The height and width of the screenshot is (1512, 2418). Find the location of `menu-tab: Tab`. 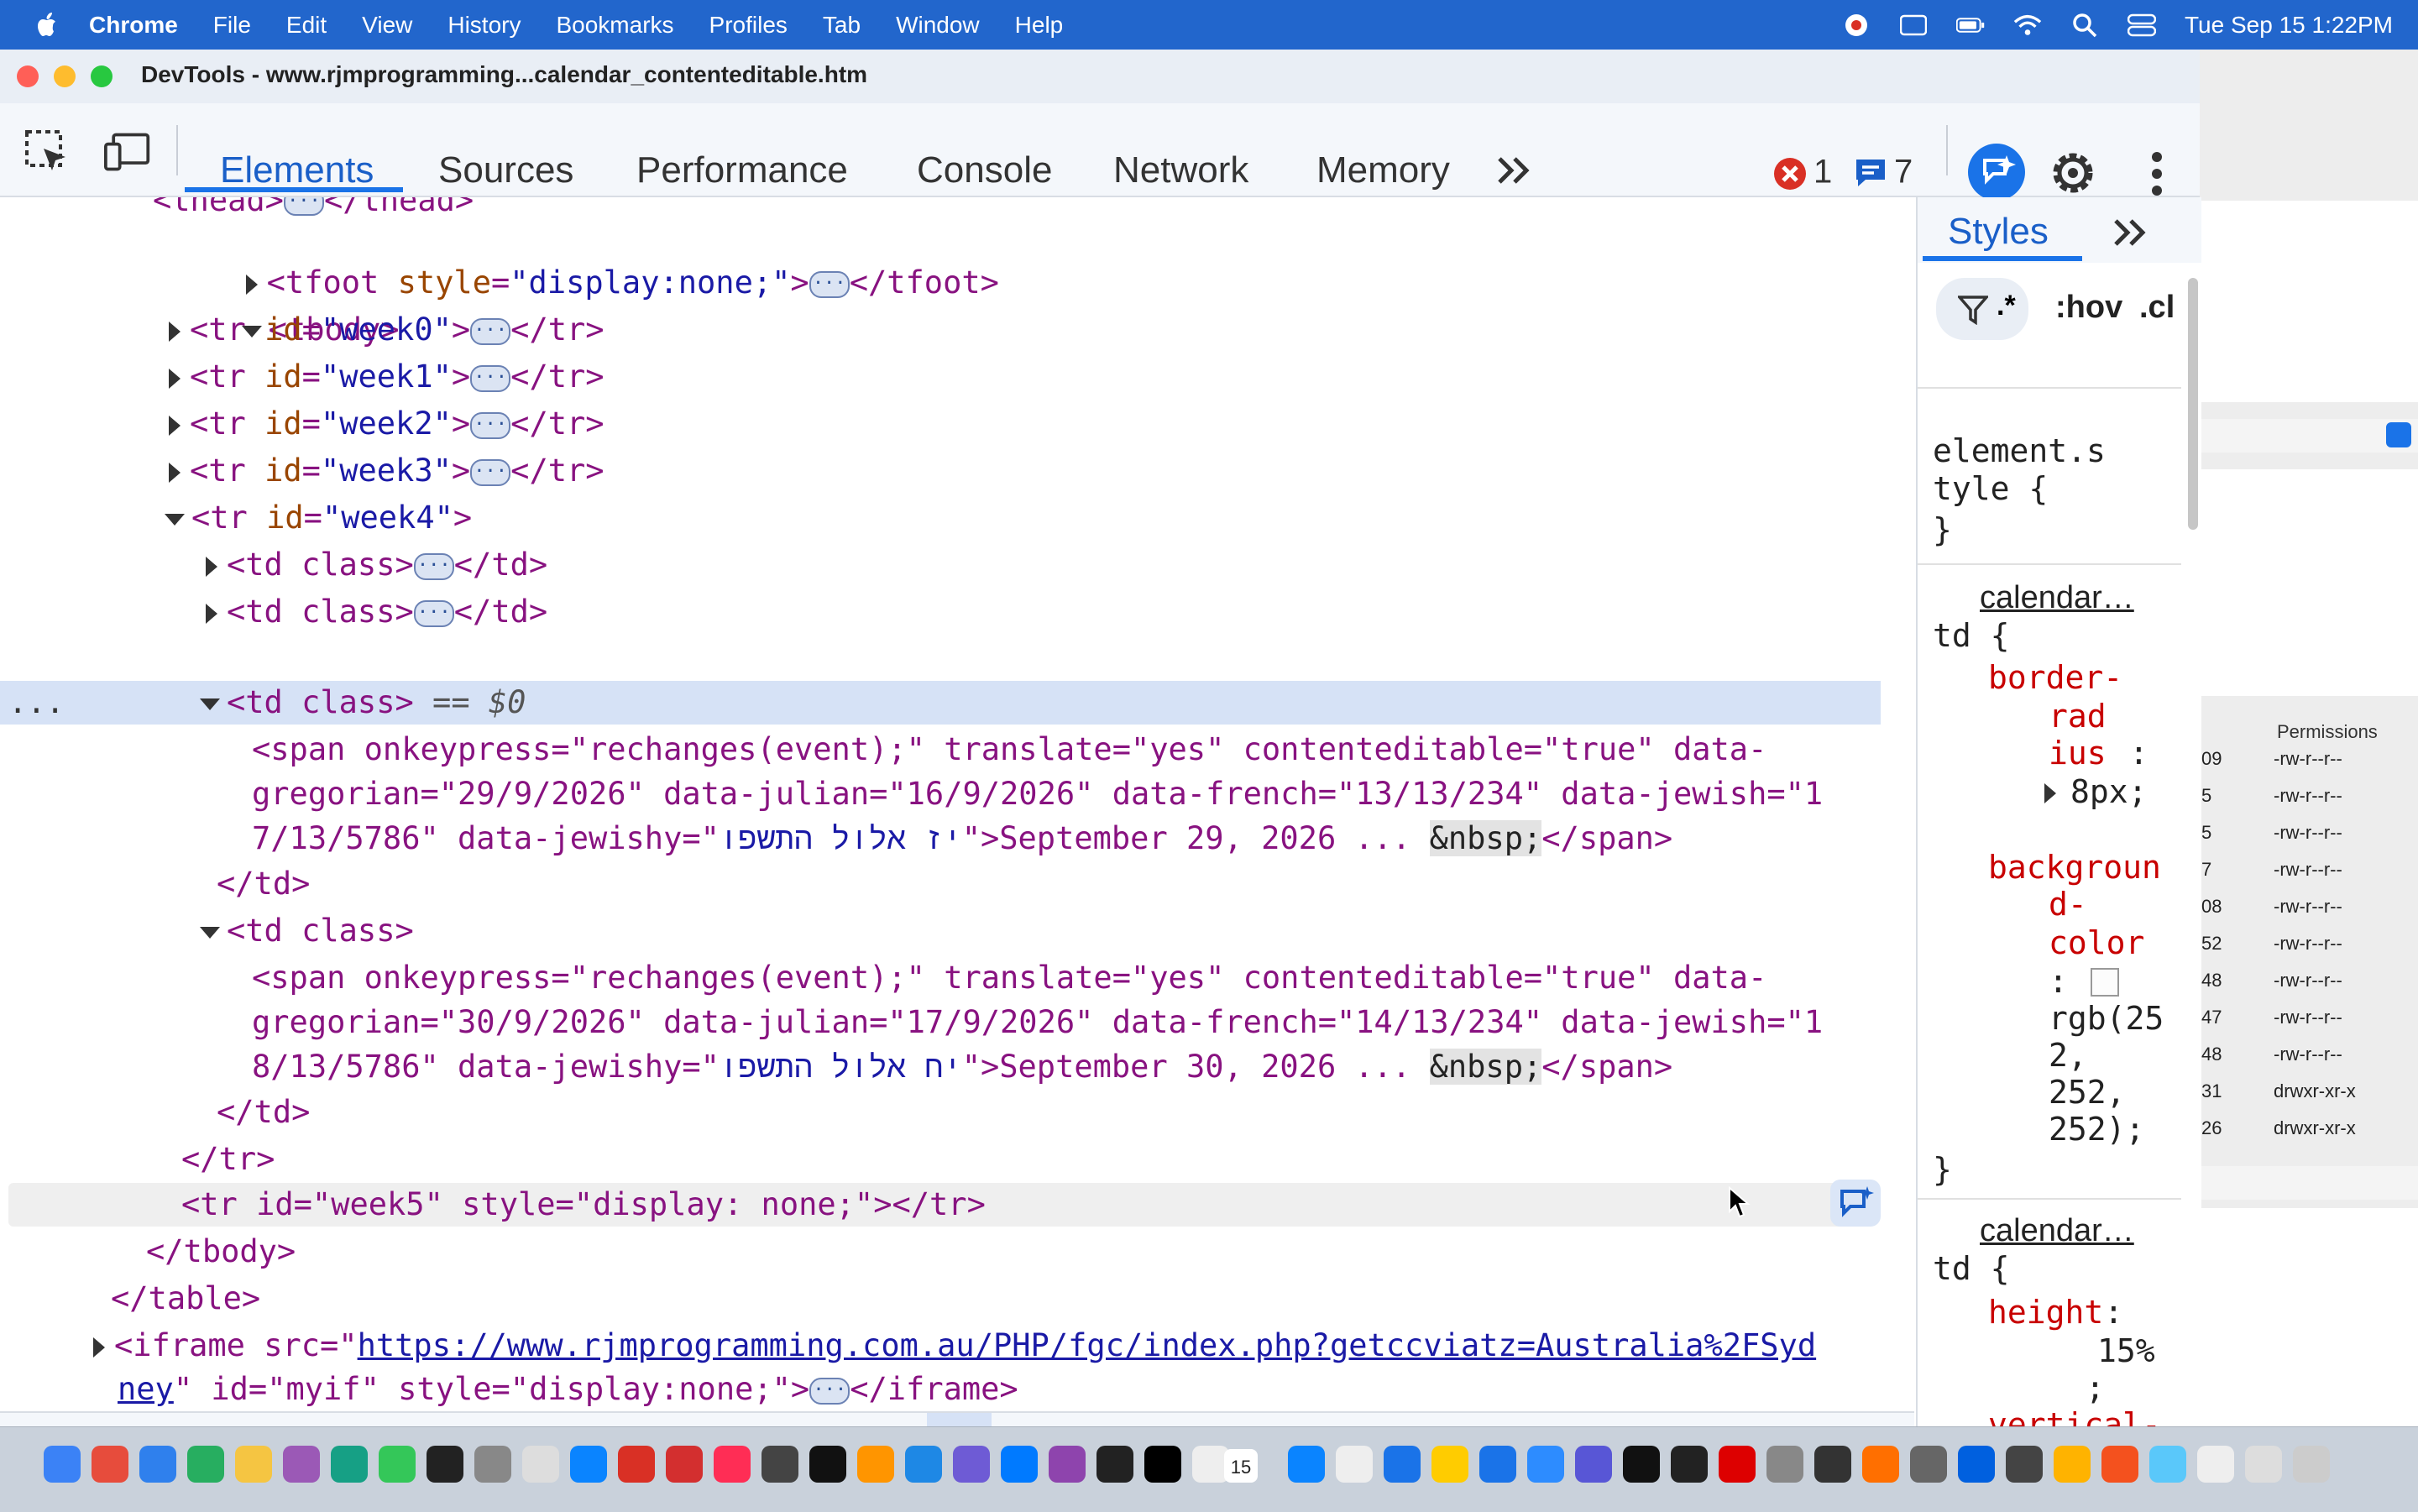

menu-tab: Tab is located at coordinates (842, 25).